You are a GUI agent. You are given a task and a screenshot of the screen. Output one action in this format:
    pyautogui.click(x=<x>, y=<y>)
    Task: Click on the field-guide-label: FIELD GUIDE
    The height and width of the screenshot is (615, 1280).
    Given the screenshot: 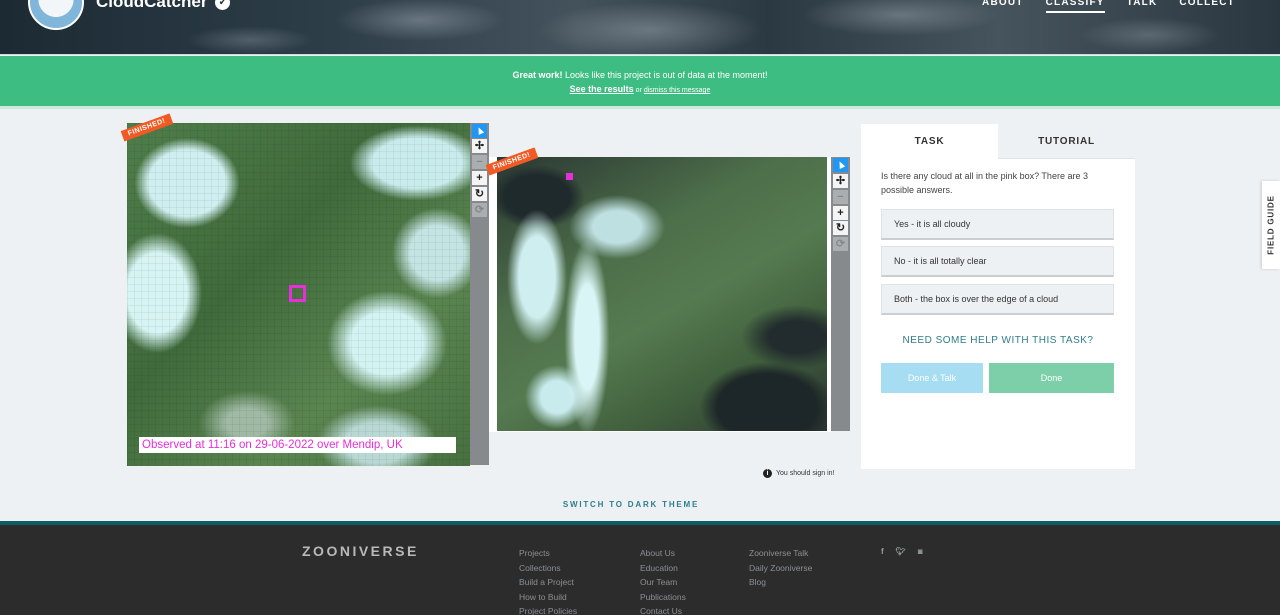 What is the action you would take?
    pyautogui.click(x=1271, y=225)
    